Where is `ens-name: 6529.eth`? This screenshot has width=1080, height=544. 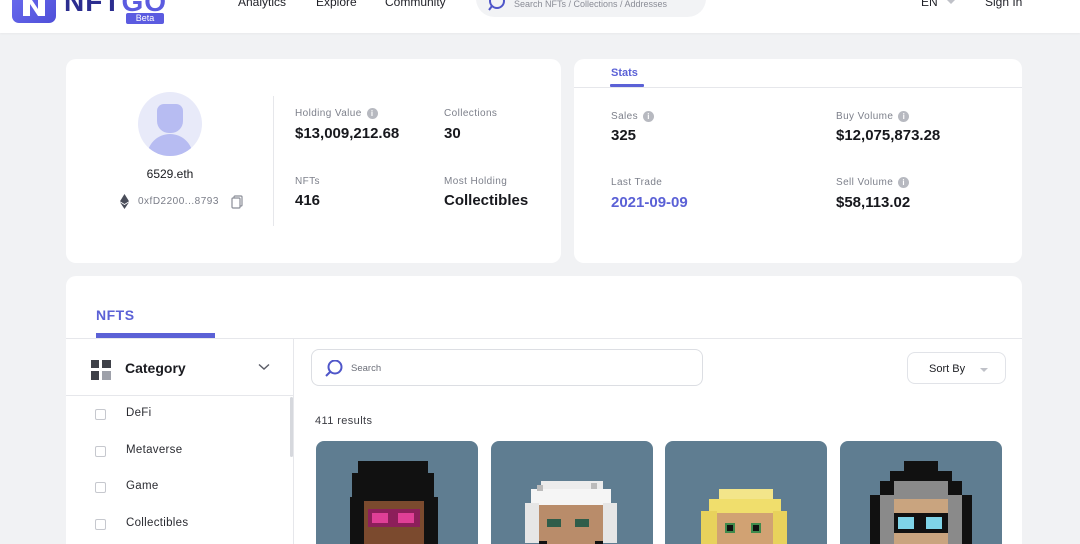 ens-name: 6529.eth is located at coordinates (170, 174).